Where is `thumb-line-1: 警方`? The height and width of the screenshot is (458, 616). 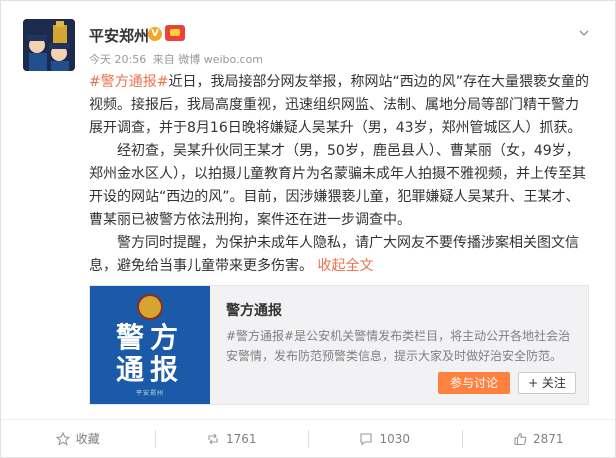
thumb-line-1: 警方 is located at coordinates (149, 337).